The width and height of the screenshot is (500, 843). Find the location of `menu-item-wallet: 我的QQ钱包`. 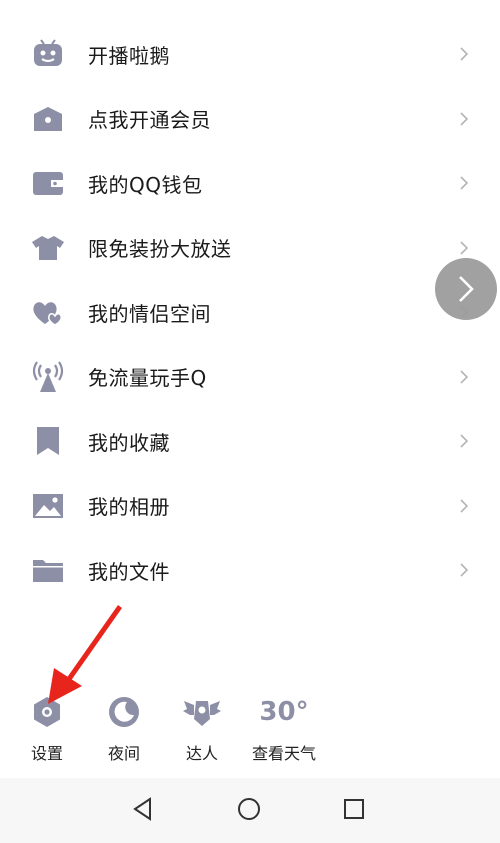

menu-item-wallet: 我的QQ钱包 is located at coordinates (250, 183).